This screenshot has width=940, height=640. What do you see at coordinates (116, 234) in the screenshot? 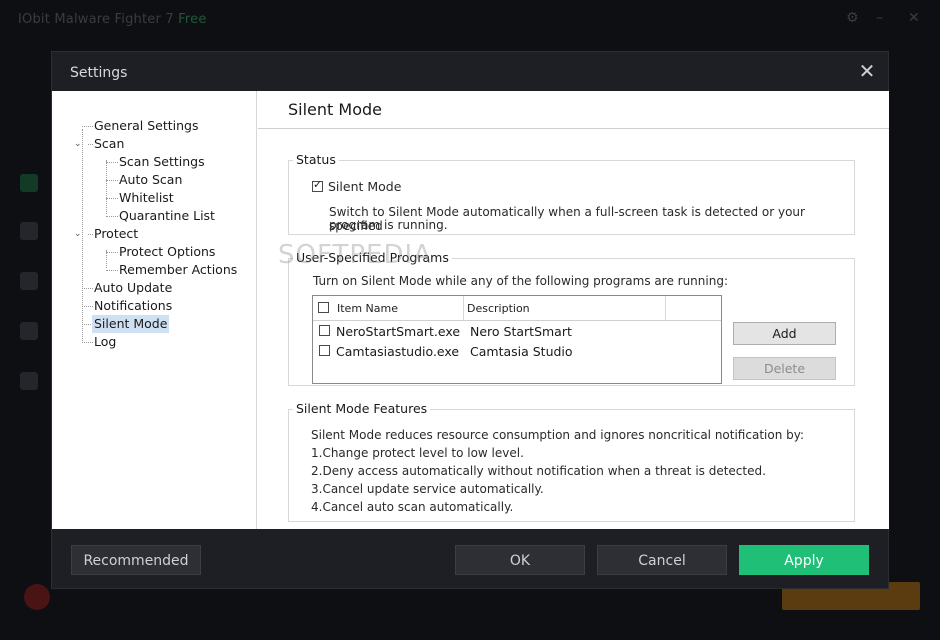
I see `tree-item-protect: Protect` at bounding box center [116, 234].